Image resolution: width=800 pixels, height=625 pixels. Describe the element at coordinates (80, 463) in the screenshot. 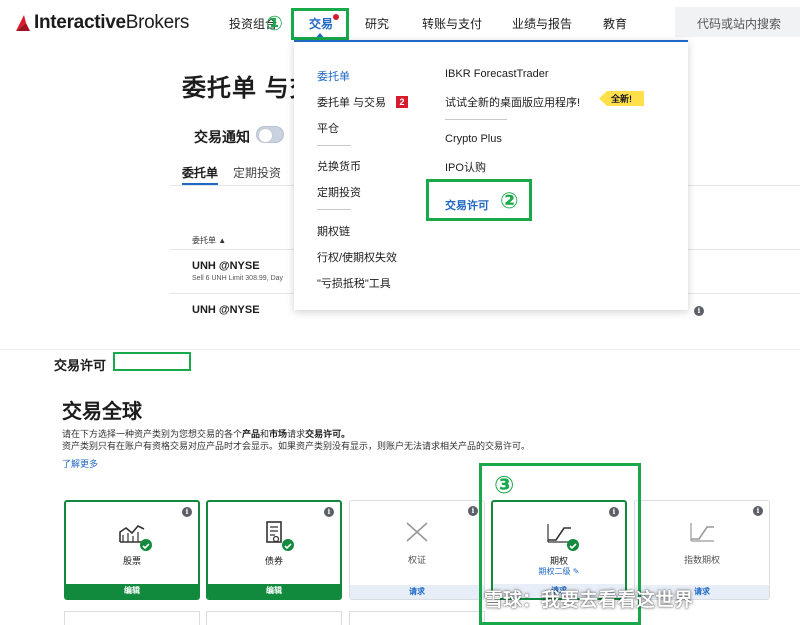

I see `learn-more-link: 了解更多` at that location.